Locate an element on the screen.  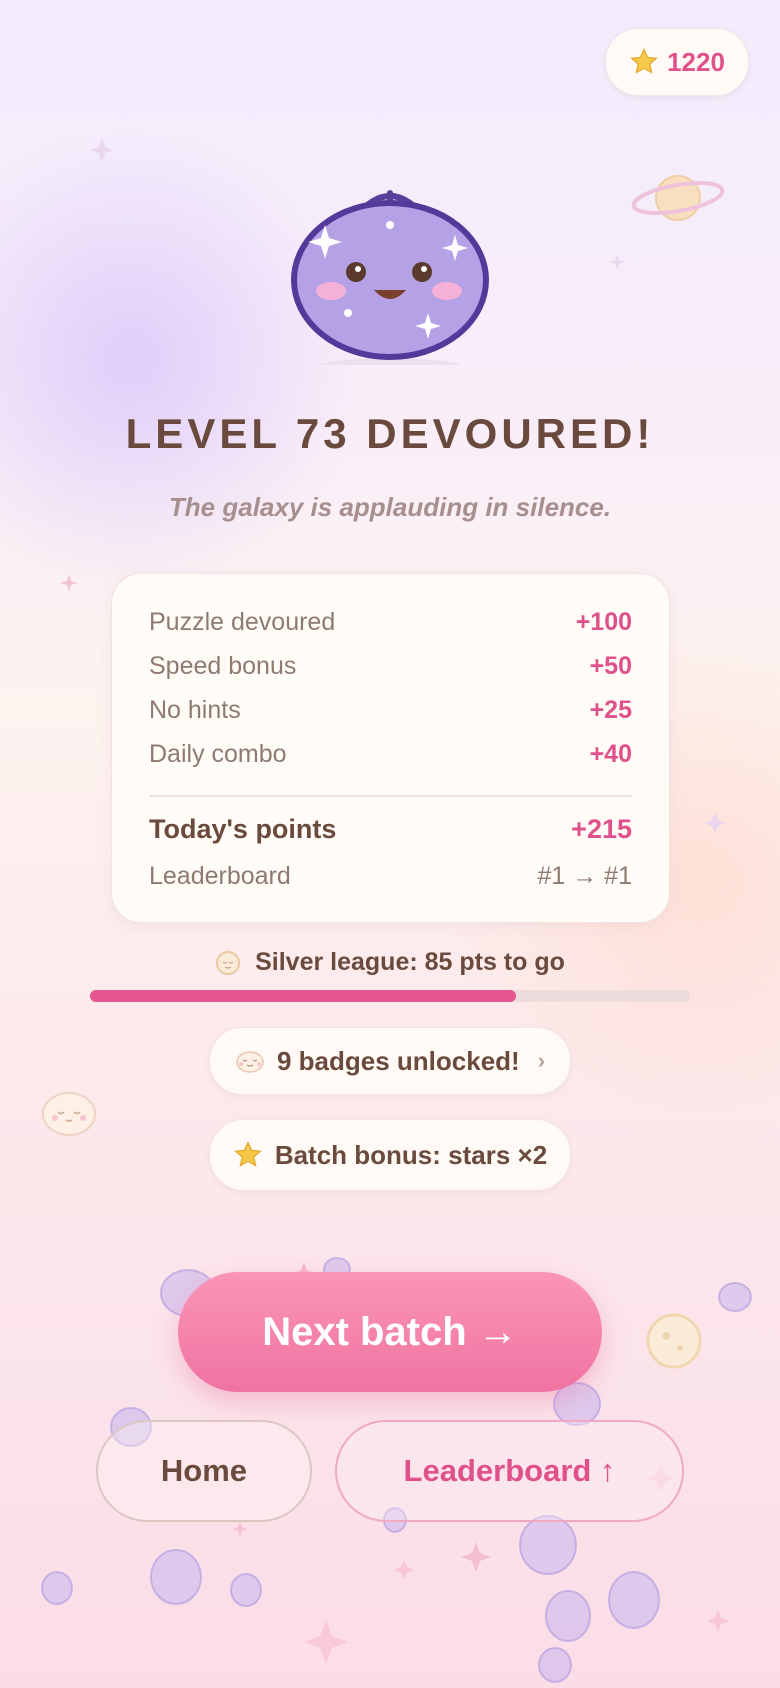
leaderboard-button: Leaderboard ↑ is located at coordinates (509, 1471).